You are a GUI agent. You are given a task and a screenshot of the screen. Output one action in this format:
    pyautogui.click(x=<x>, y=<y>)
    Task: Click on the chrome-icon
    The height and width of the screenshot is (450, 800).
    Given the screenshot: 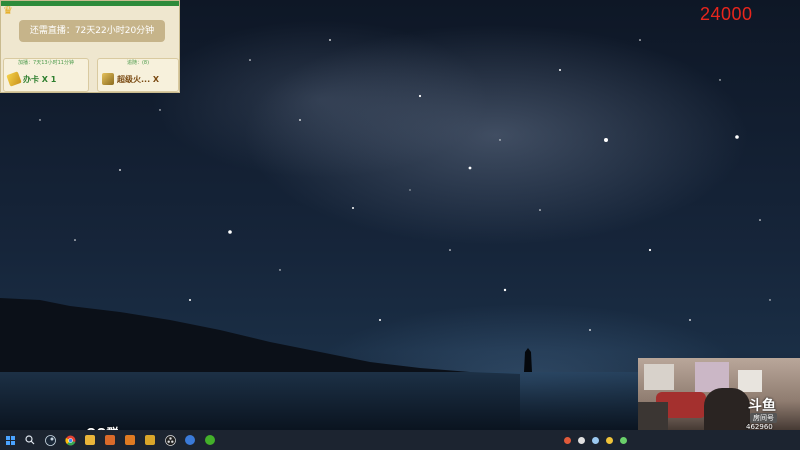 What is the action you would take?
    pyautogui.click(x=70, y=440)
    